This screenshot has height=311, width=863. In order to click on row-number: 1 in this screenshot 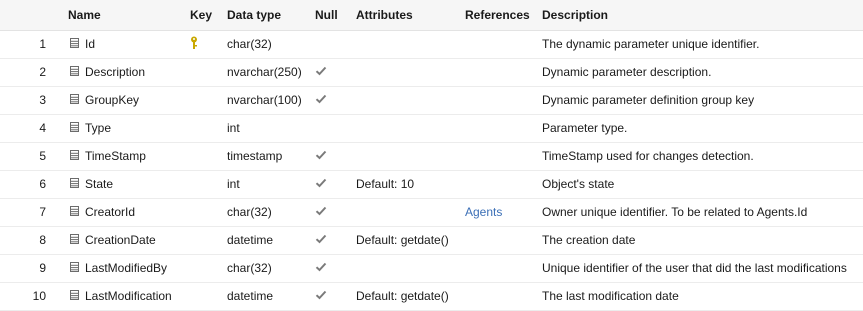, I will do `click(42, 44)`.